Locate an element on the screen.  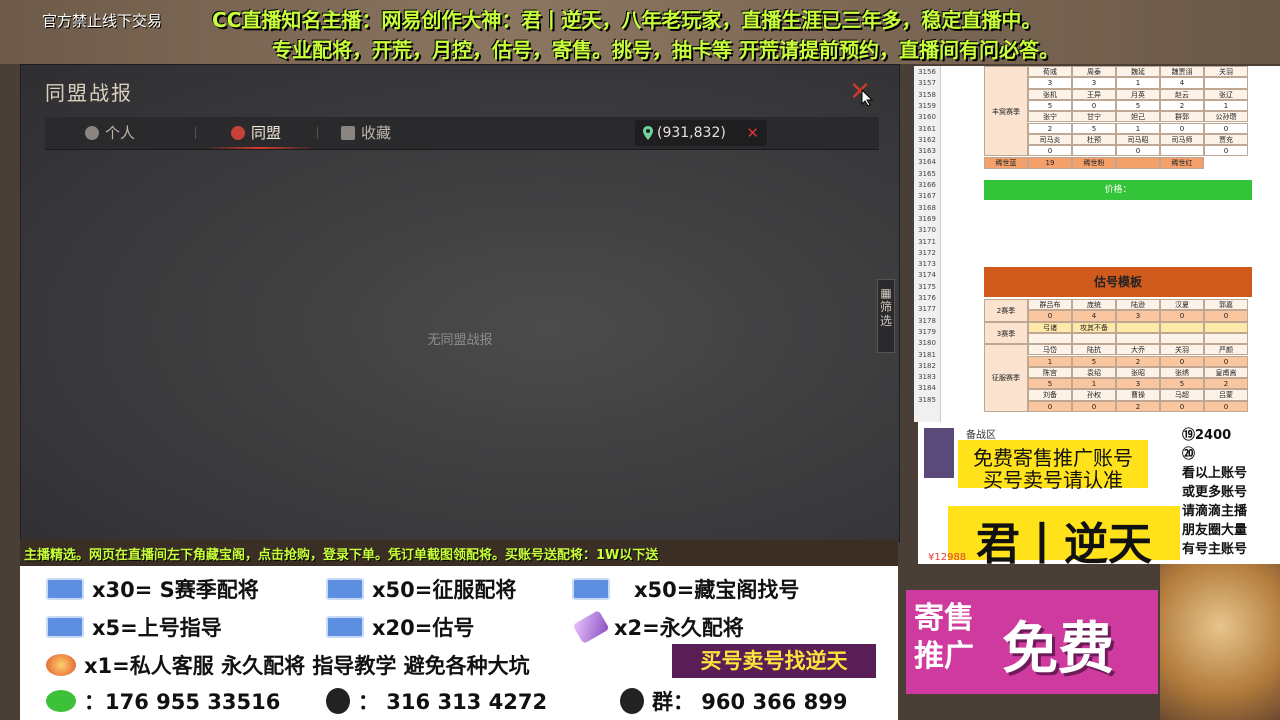
hero-cell: 月英 is located at coordinates (1138, 94).